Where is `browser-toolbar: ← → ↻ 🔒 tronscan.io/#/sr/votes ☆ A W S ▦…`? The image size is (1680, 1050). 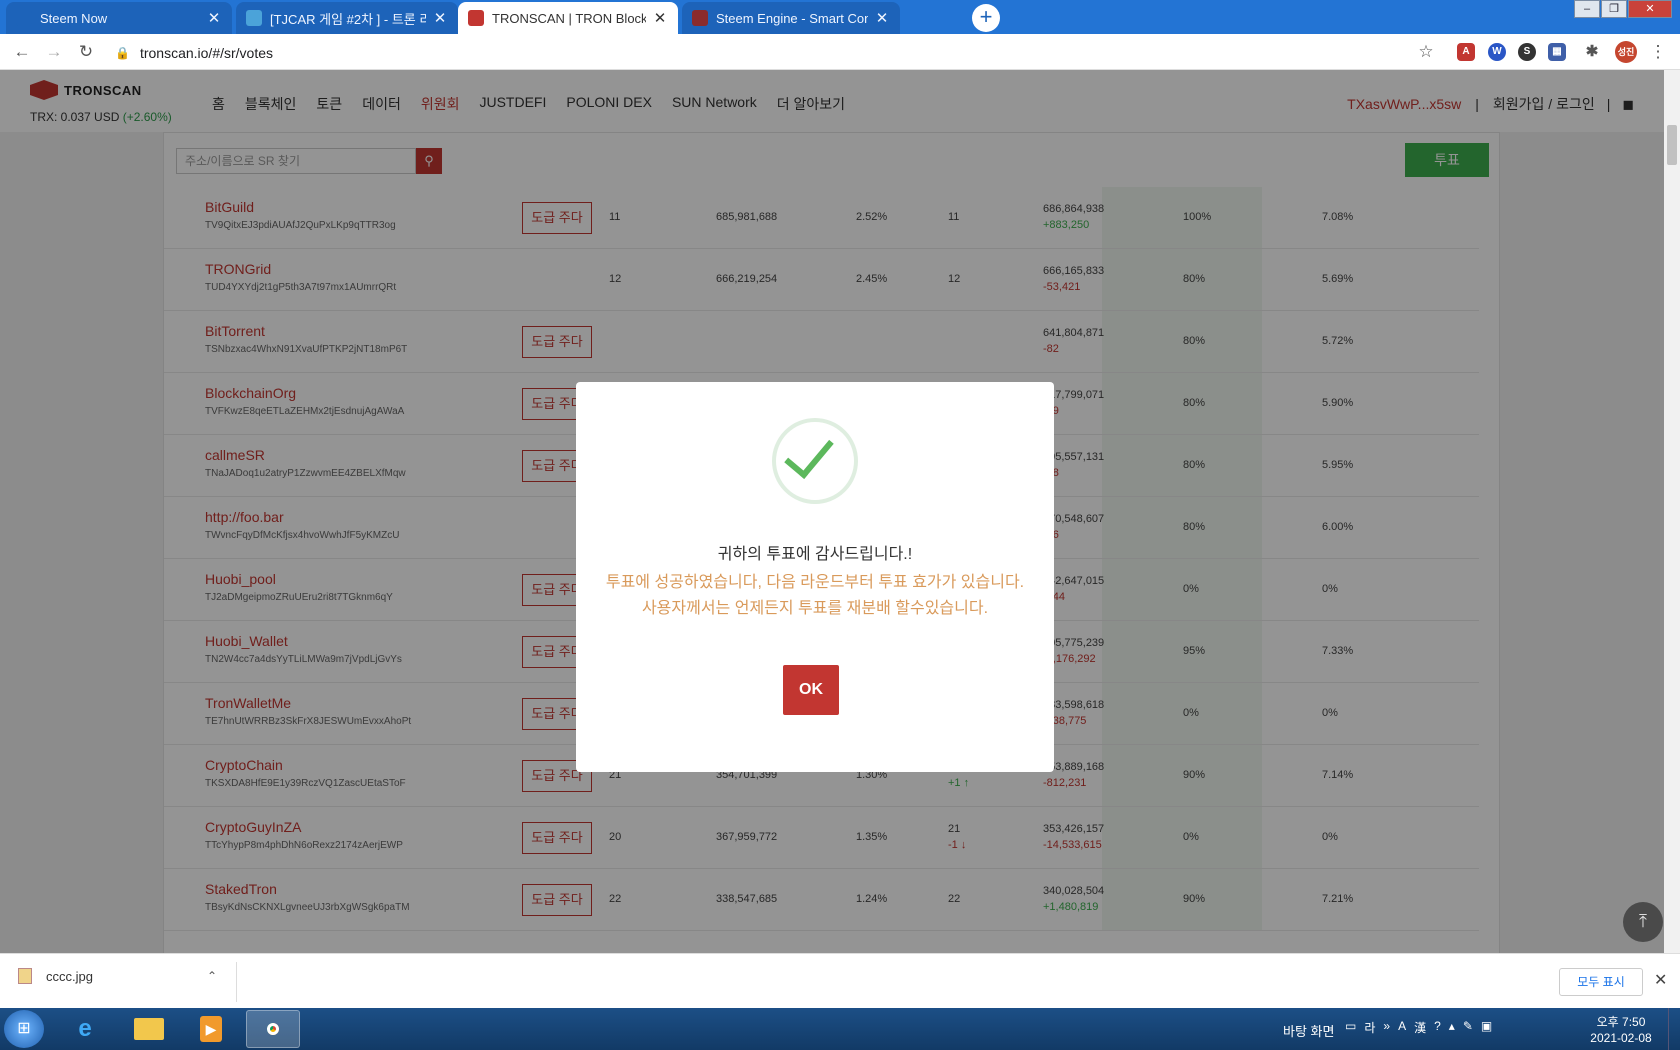 browser-toolbar: ← → ↻ 🔒 tronscan.io/#/sr/votes ☆ A W S ▦… is located at coordinates (840, 52).